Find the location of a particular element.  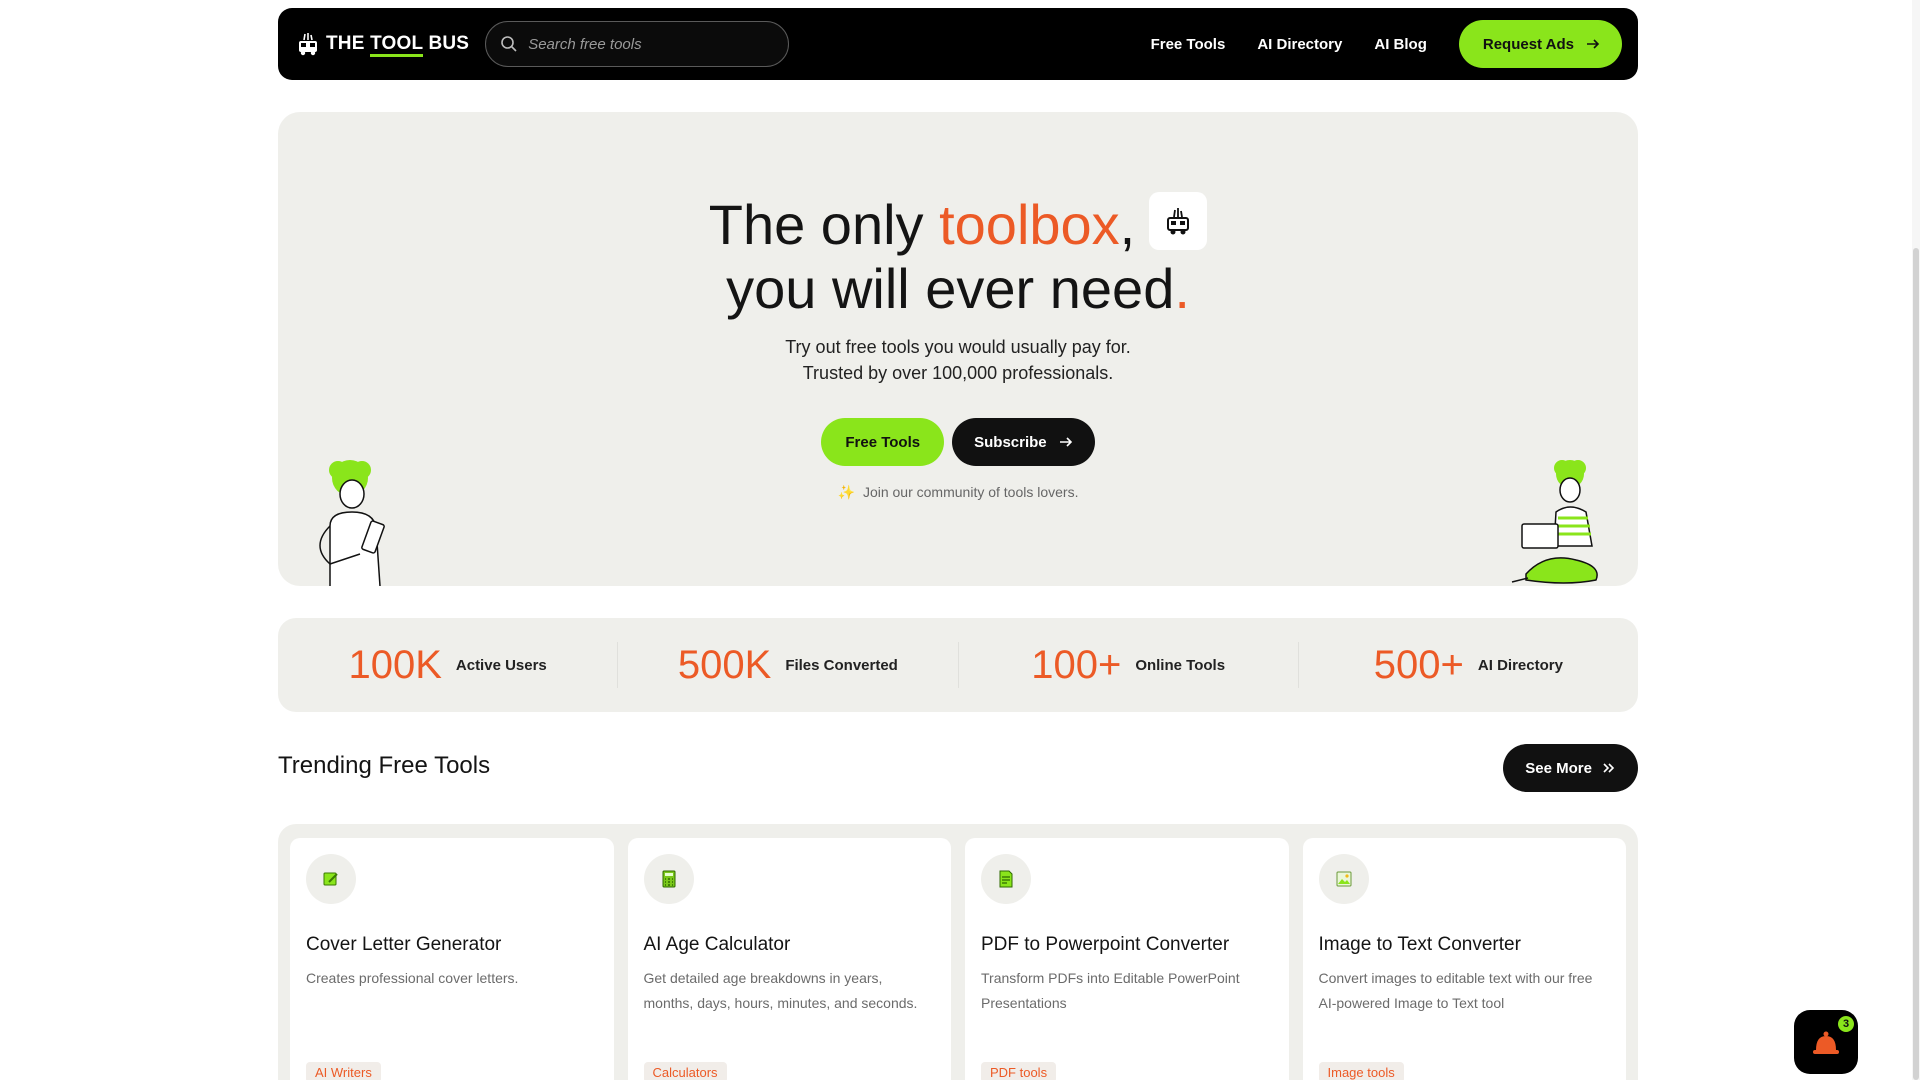

double-chevron-right-icon is located at coordinates (1609, 768).